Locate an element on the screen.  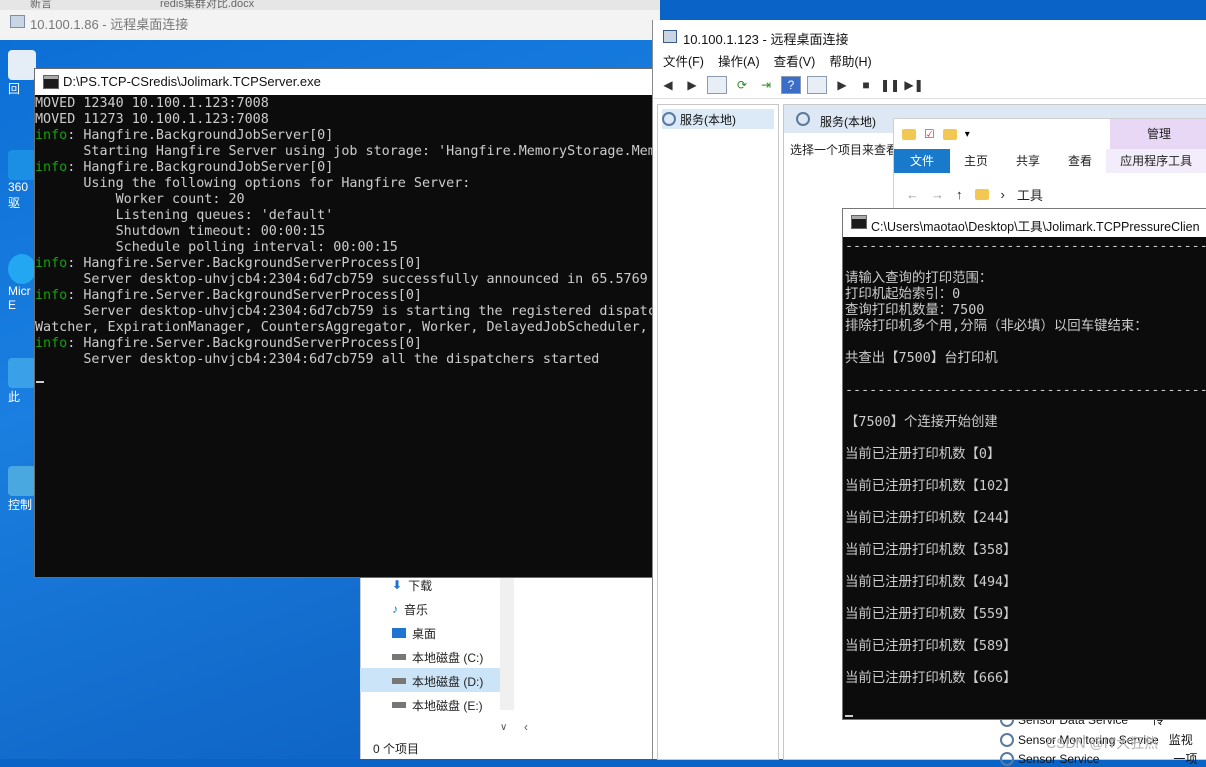
services-hint: 选择一个项目来查看 is located at coordinates (844, 150).